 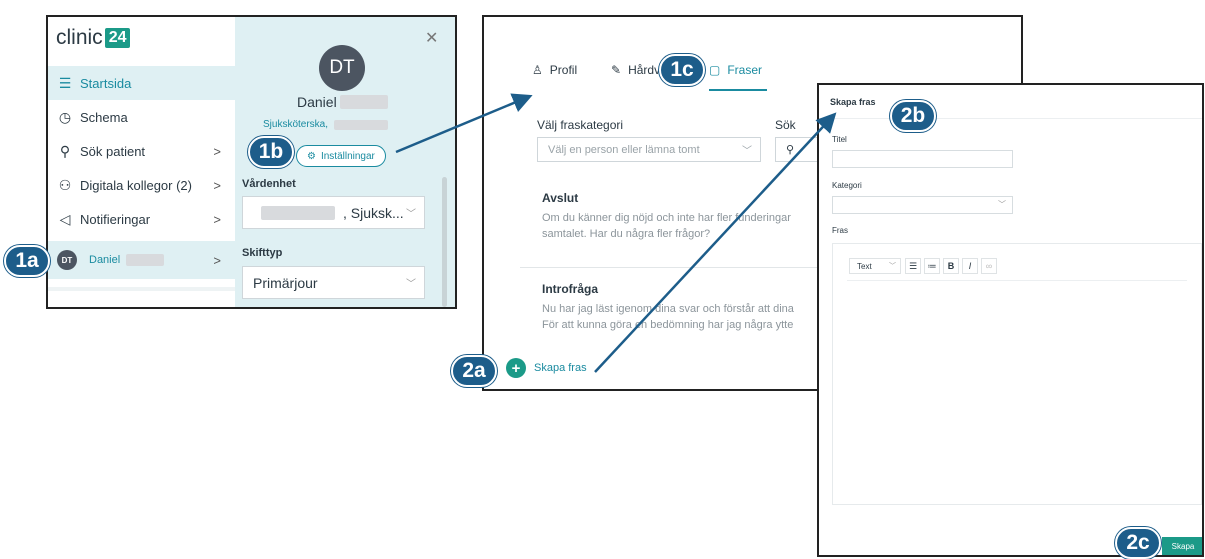 What do you see at coordinates (342, 68) in the screenshot?
I see `profile-avatar: DT` at bounding box center [342, 68].